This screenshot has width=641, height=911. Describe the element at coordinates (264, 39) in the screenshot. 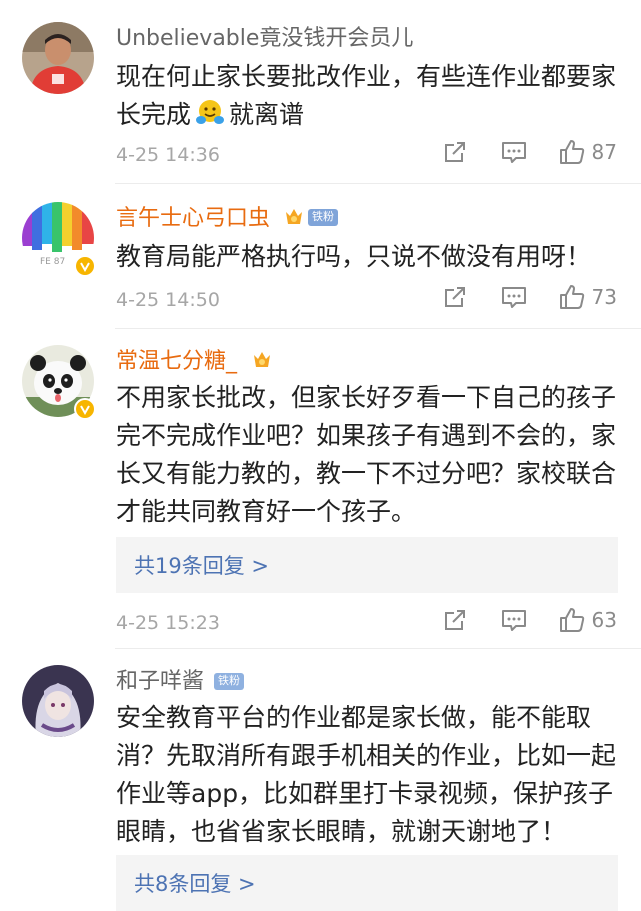

I see `username: Unbelievable竟没钱开会员儿` at that location.